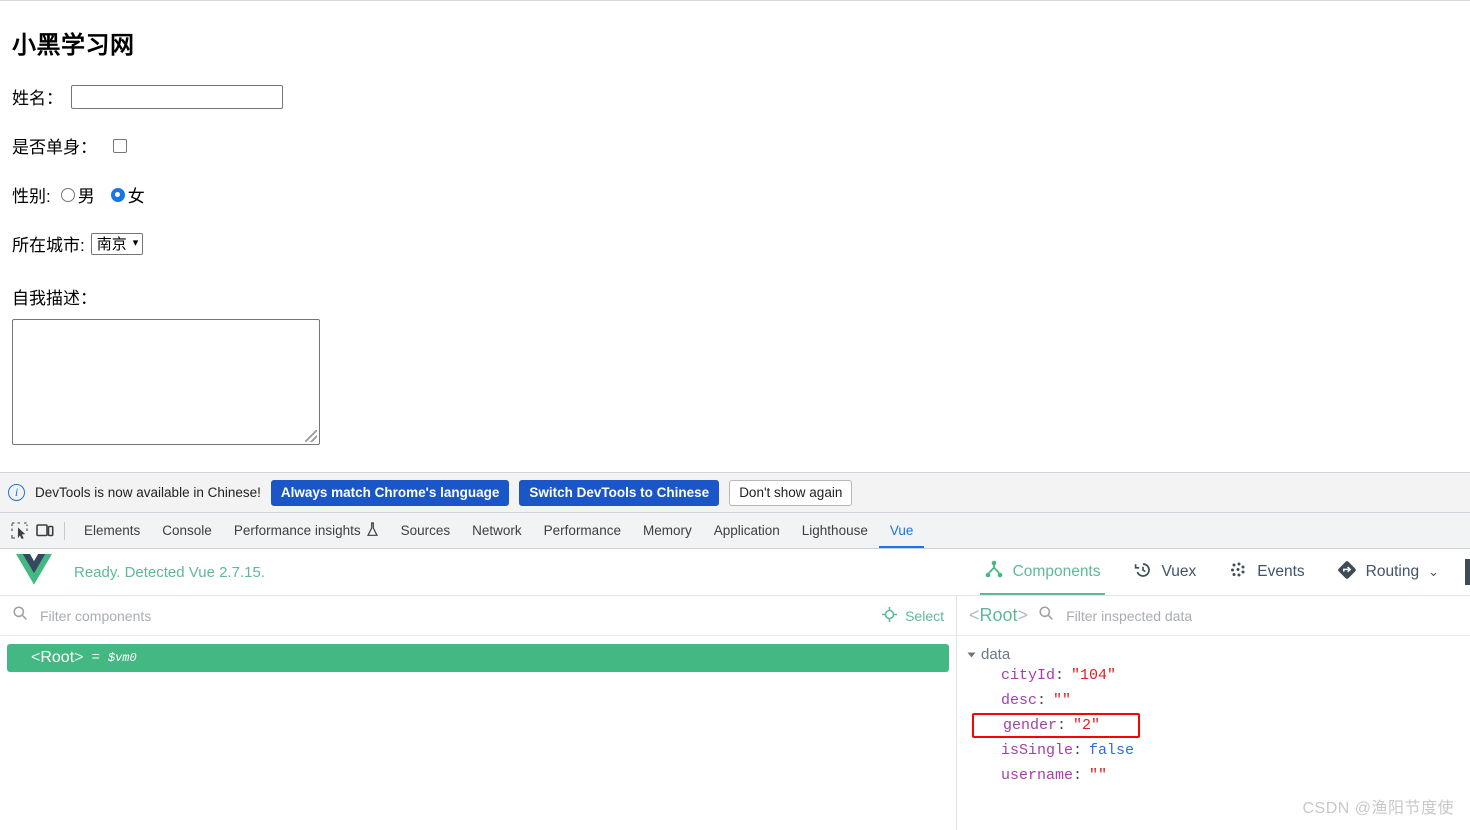  I want to click on gender-radio-group: 男 女, so click(101, 194).